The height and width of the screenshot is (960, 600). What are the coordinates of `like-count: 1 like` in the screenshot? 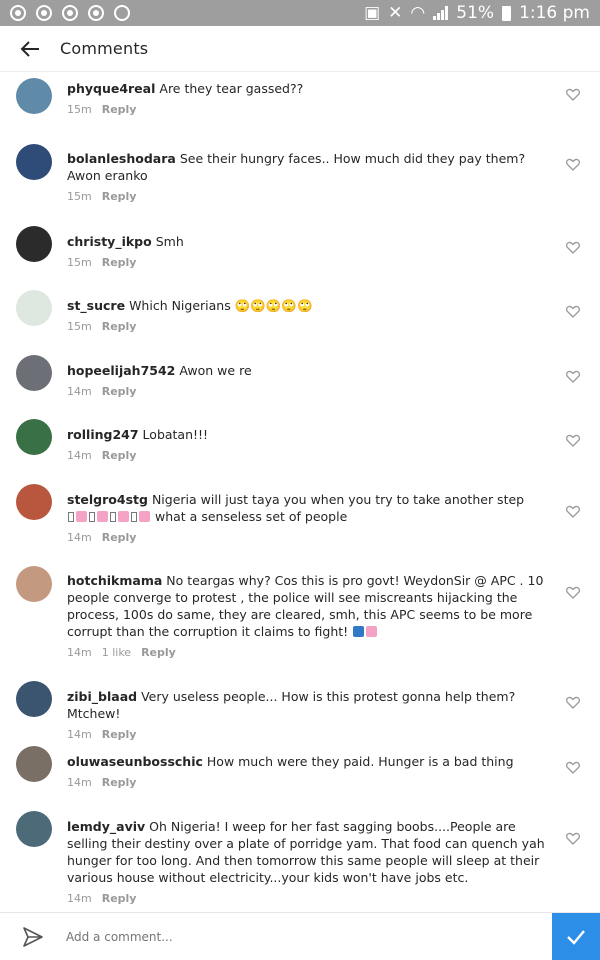 It's located at (116, 652).